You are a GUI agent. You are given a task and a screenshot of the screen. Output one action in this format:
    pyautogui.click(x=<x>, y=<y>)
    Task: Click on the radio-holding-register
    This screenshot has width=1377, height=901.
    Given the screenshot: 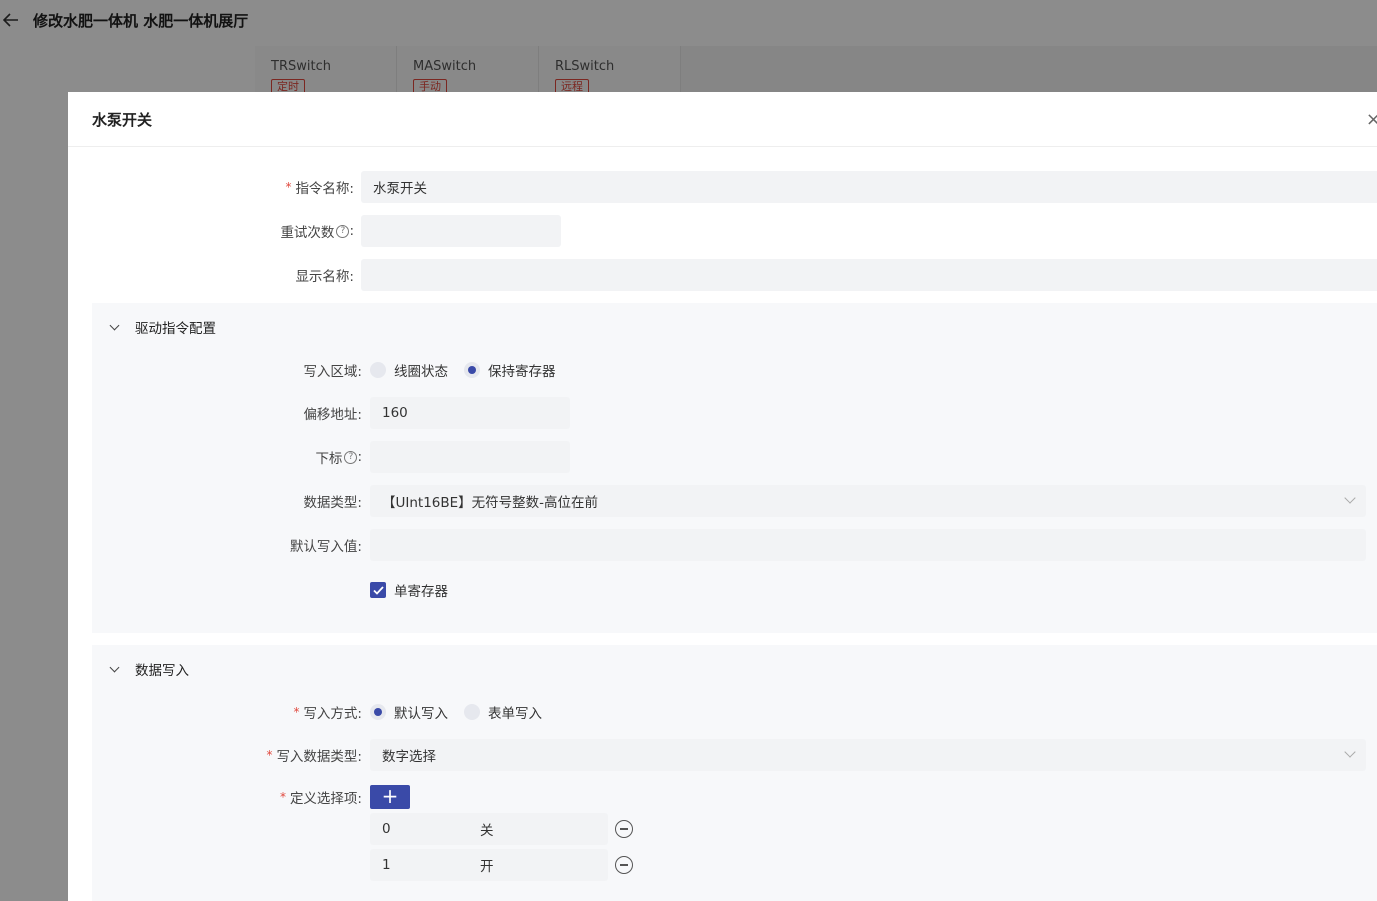 What is the action you would take?
    pyautogui.click(x=472, y=370)
    